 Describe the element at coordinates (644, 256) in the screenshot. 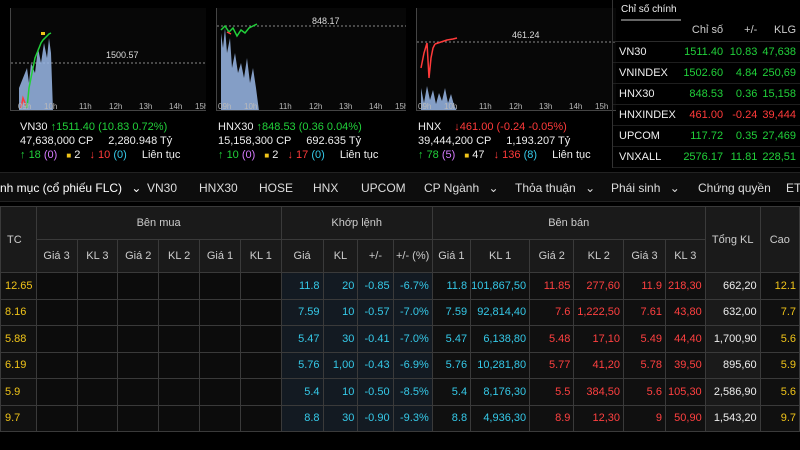

I see `col-header-ask-price-3: Giá 3` at that location.